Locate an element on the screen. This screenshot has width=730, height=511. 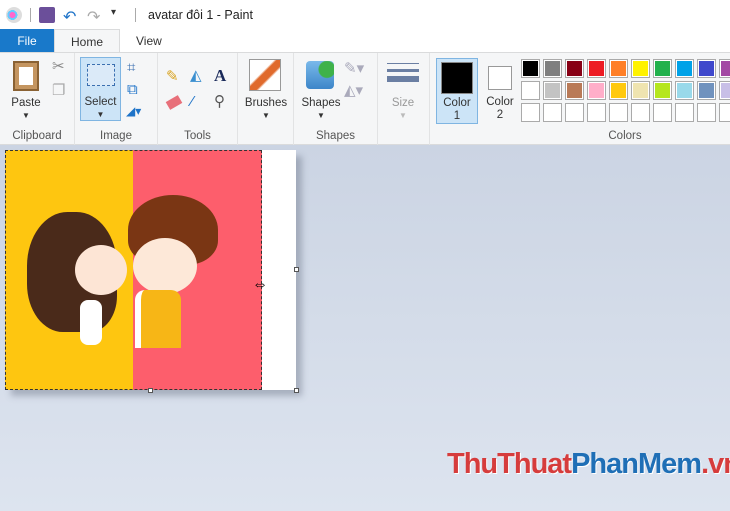
shapes-label: Shapes is located at coordinates (335, 136).